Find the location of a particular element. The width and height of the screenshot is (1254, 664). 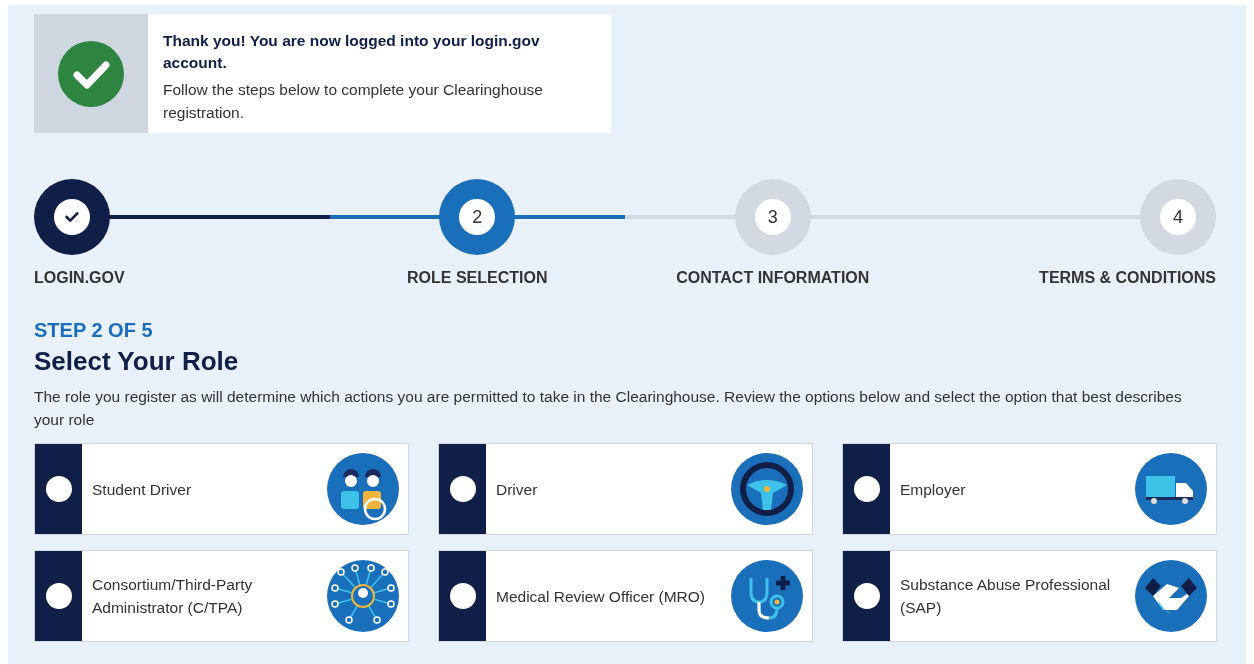

step-label: ROLE SELECTION is located at coordinates (477, 278).